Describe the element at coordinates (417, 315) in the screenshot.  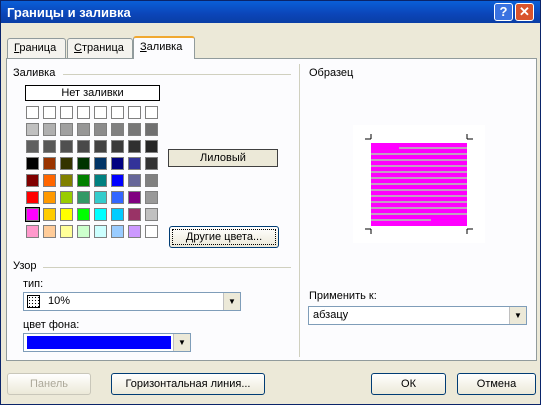
I see `apply-to-select: абзацу ▼` at that location.